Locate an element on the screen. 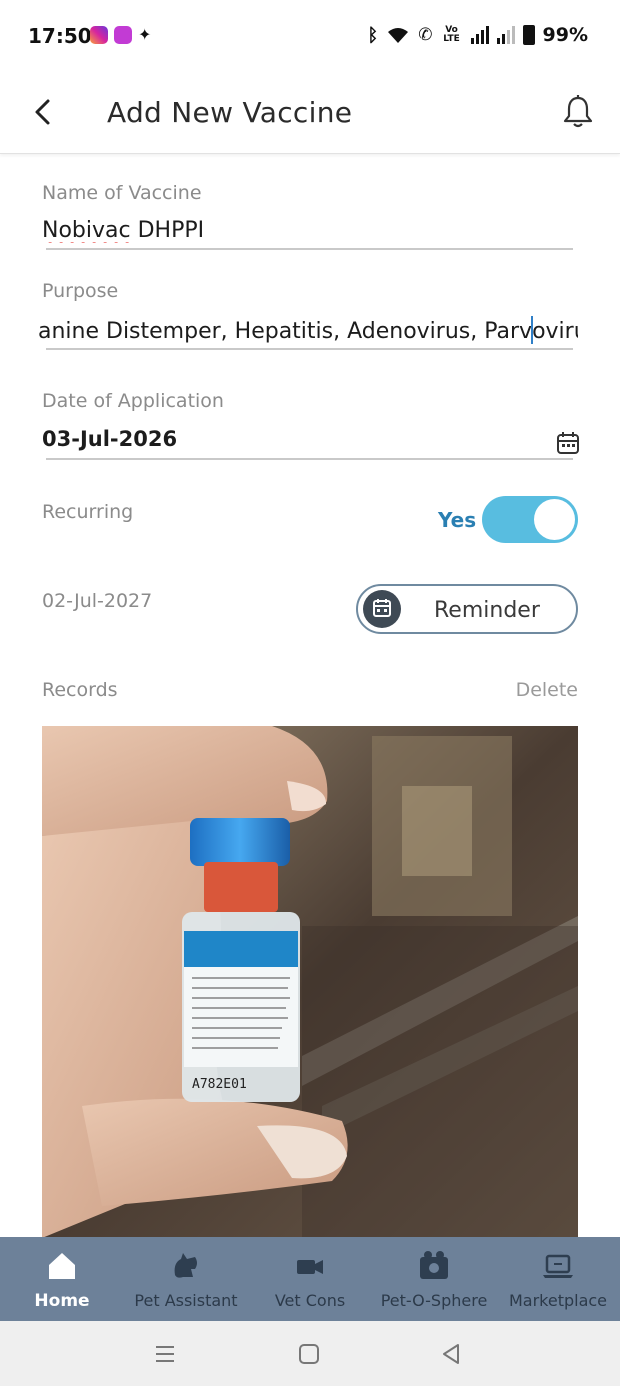 The width and height of the screenshot is (620, 1386). nav-item-pet-o-sphere: Pet-O-Sphere is located at coordinates (434, 1279).